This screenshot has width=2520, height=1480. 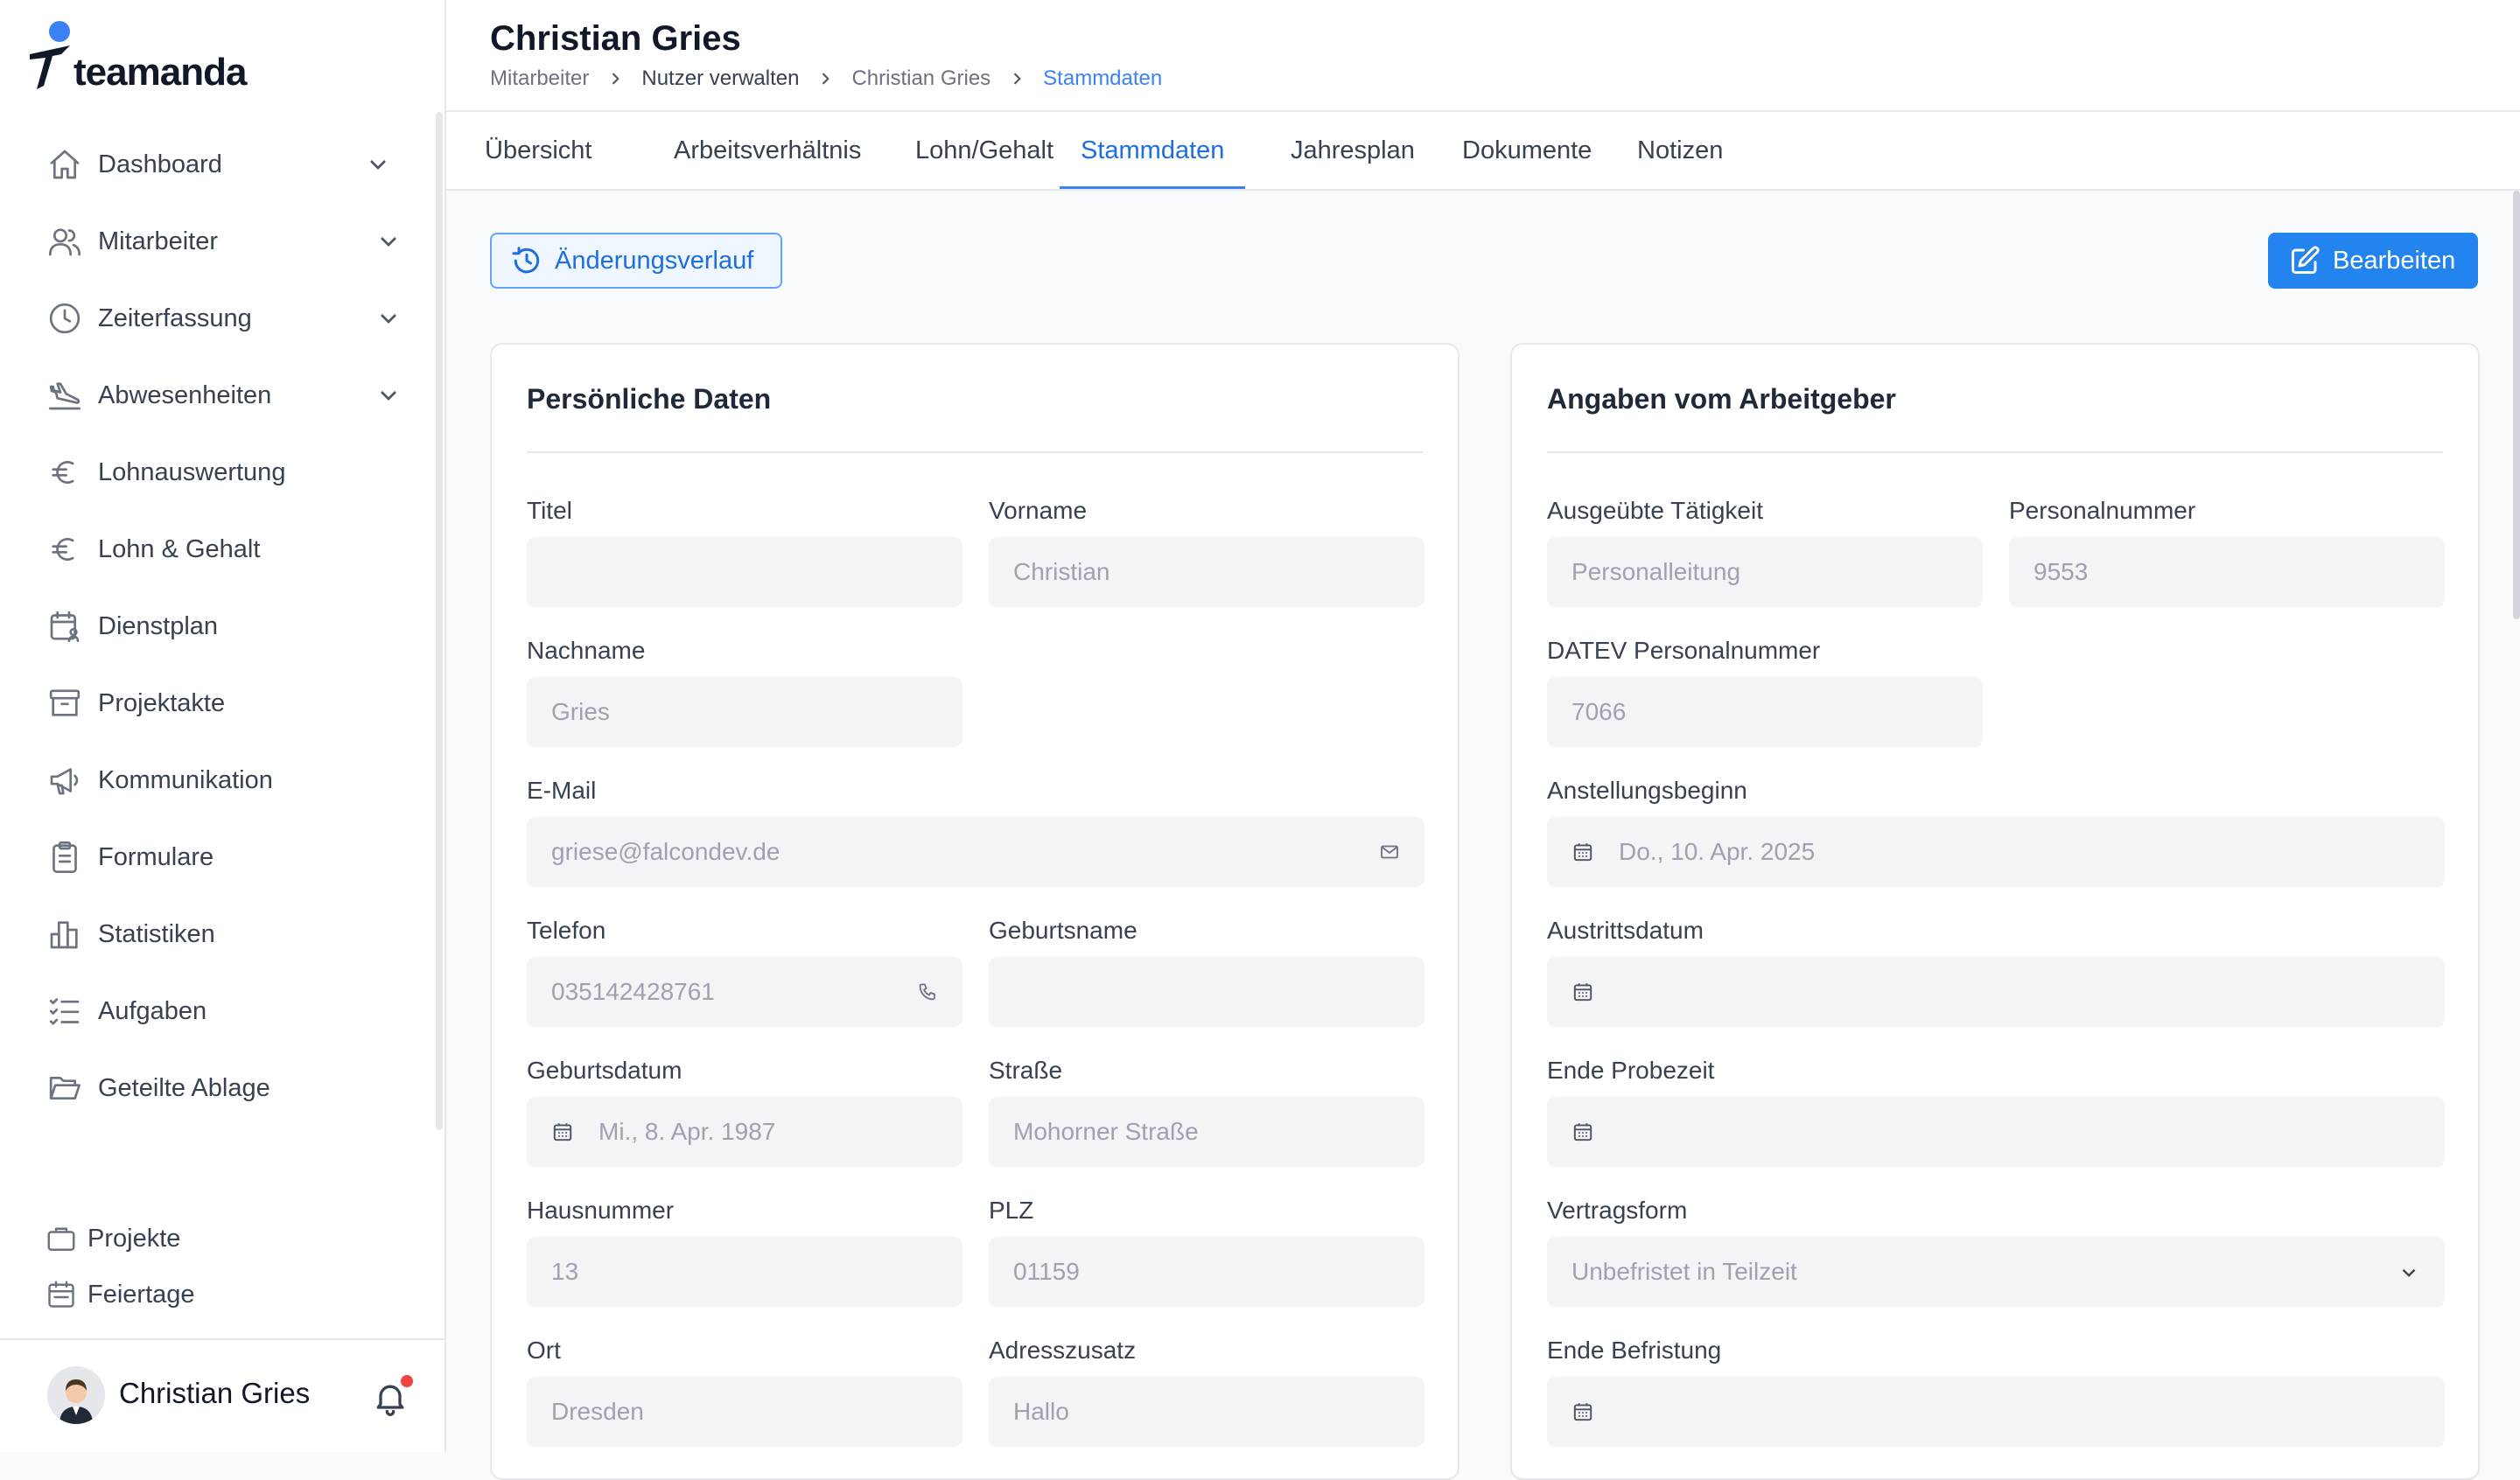 What do you see at coordinates (920, 79) in the screenshot?
I see `breadcrumb-item: Christian Gries` at bounding box center [920, 79].